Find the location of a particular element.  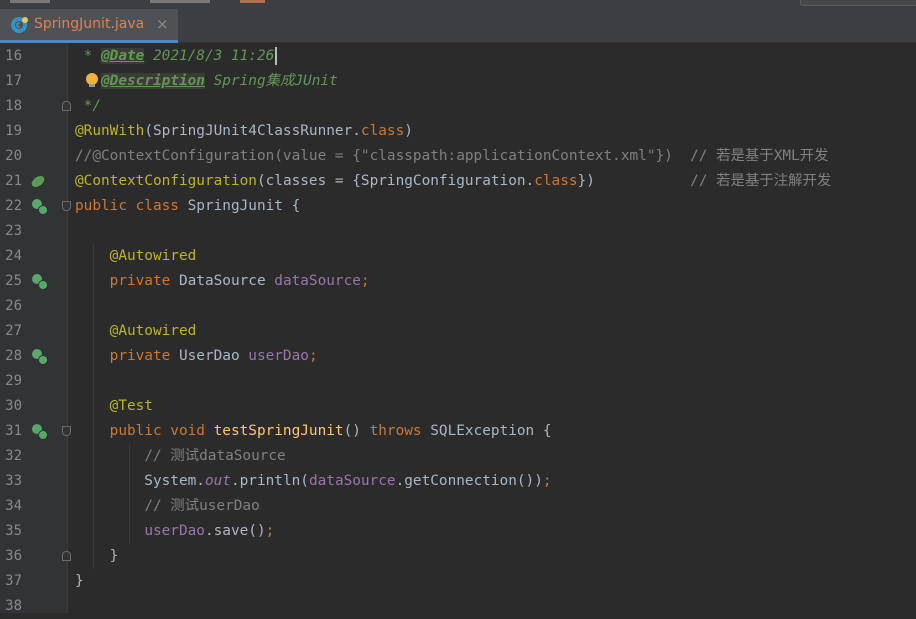

line-number: 37 is located at coordinates (11, 581).